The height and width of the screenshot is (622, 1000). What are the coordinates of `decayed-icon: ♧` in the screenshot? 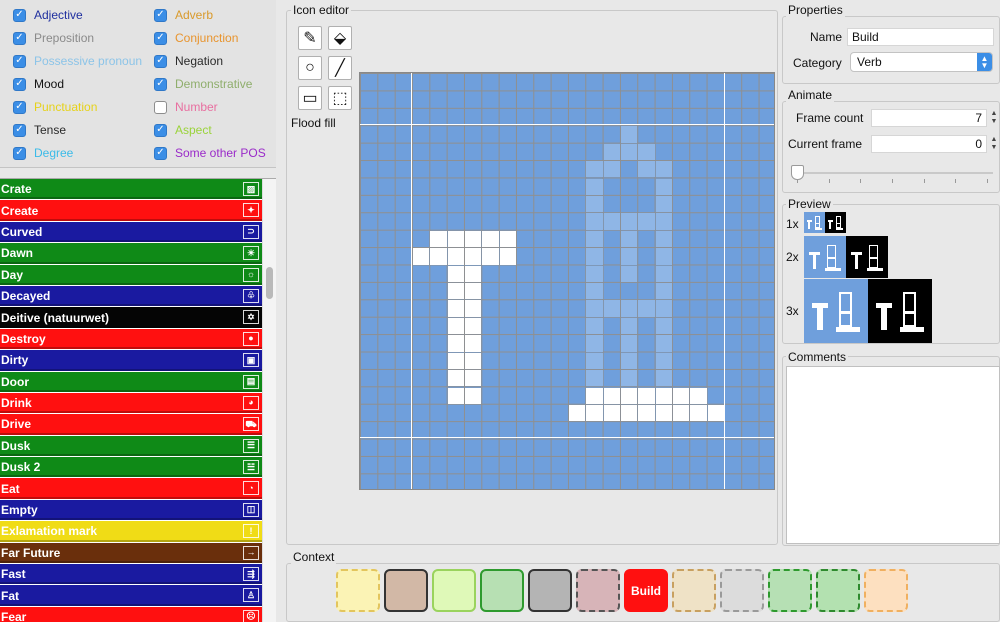 It's located at (251, 295).